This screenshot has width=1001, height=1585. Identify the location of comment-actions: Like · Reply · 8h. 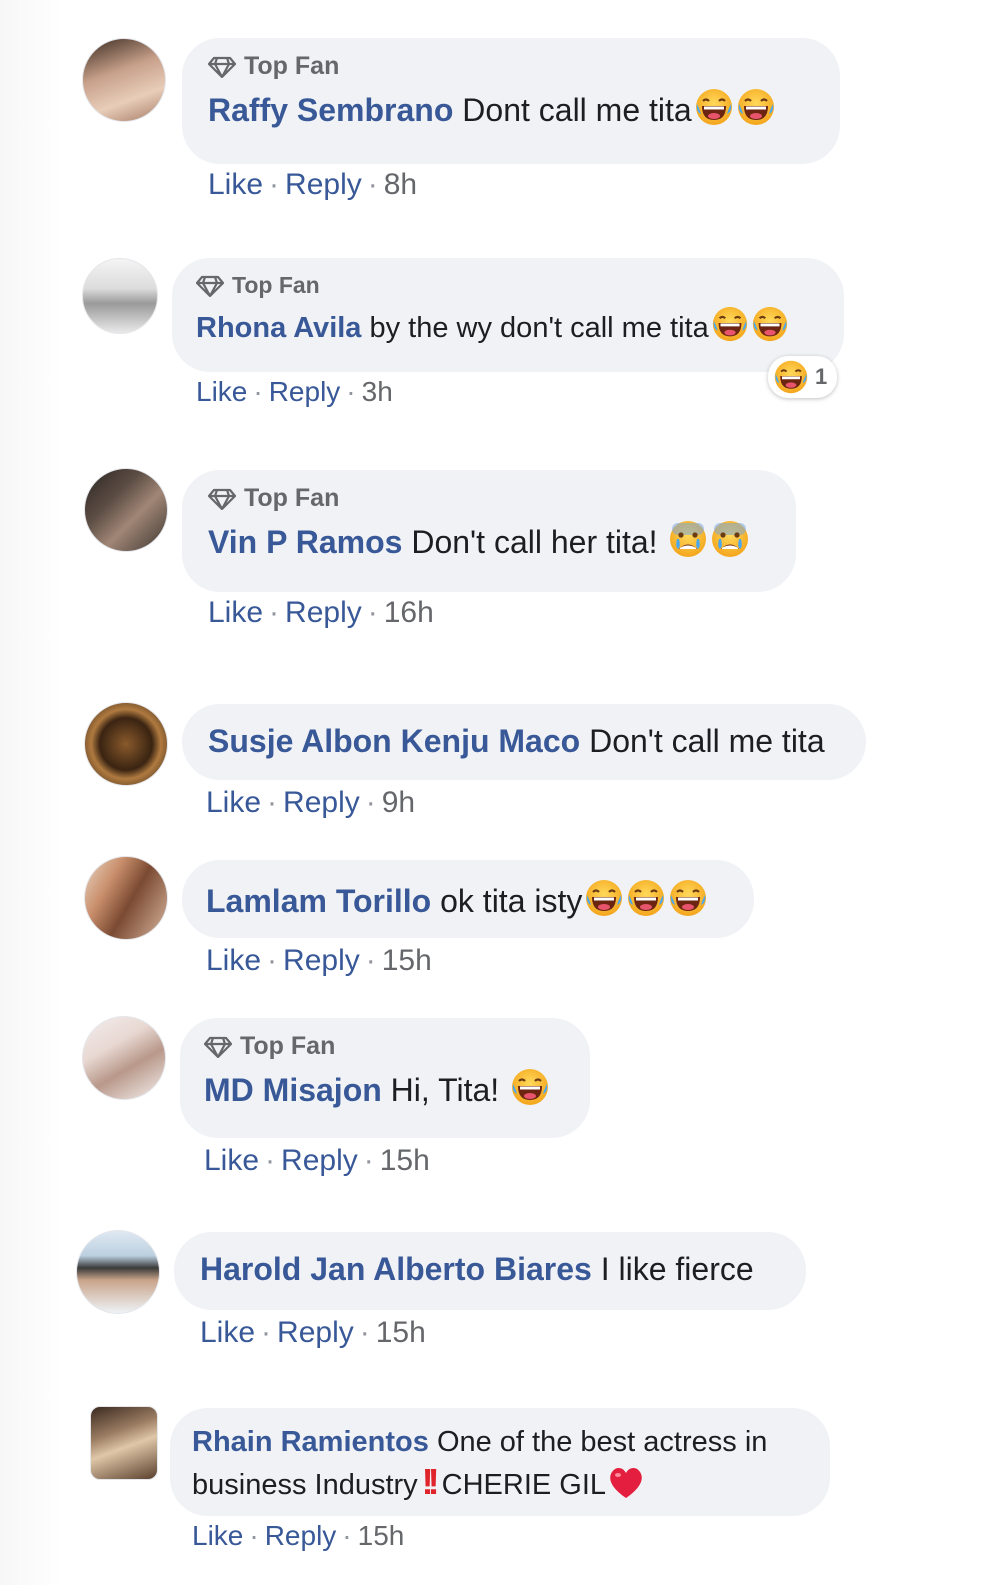
(313, 184).